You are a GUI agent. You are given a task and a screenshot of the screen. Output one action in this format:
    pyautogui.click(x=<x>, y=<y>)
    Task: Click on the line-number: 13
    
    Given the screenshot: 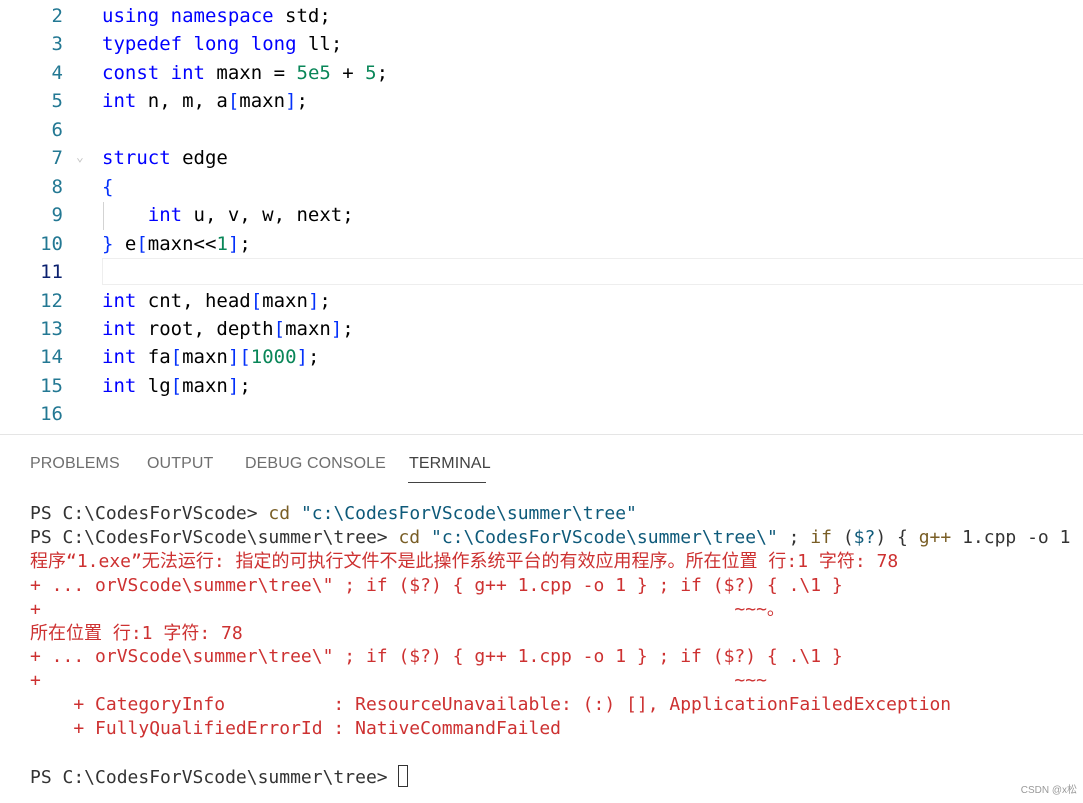 What is the action you would take?
    pyautogui.click(x=51, y=328)
    